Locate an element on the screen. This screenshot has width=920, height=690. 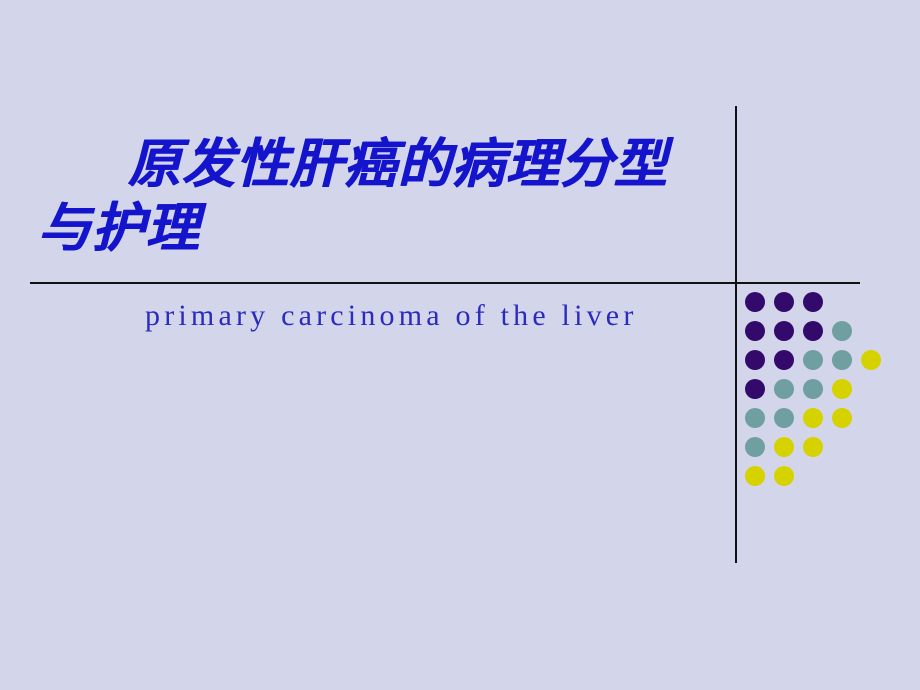
page-title: 原发性肝癌的病理分型 与护理 is located at coordinates (378, 196).